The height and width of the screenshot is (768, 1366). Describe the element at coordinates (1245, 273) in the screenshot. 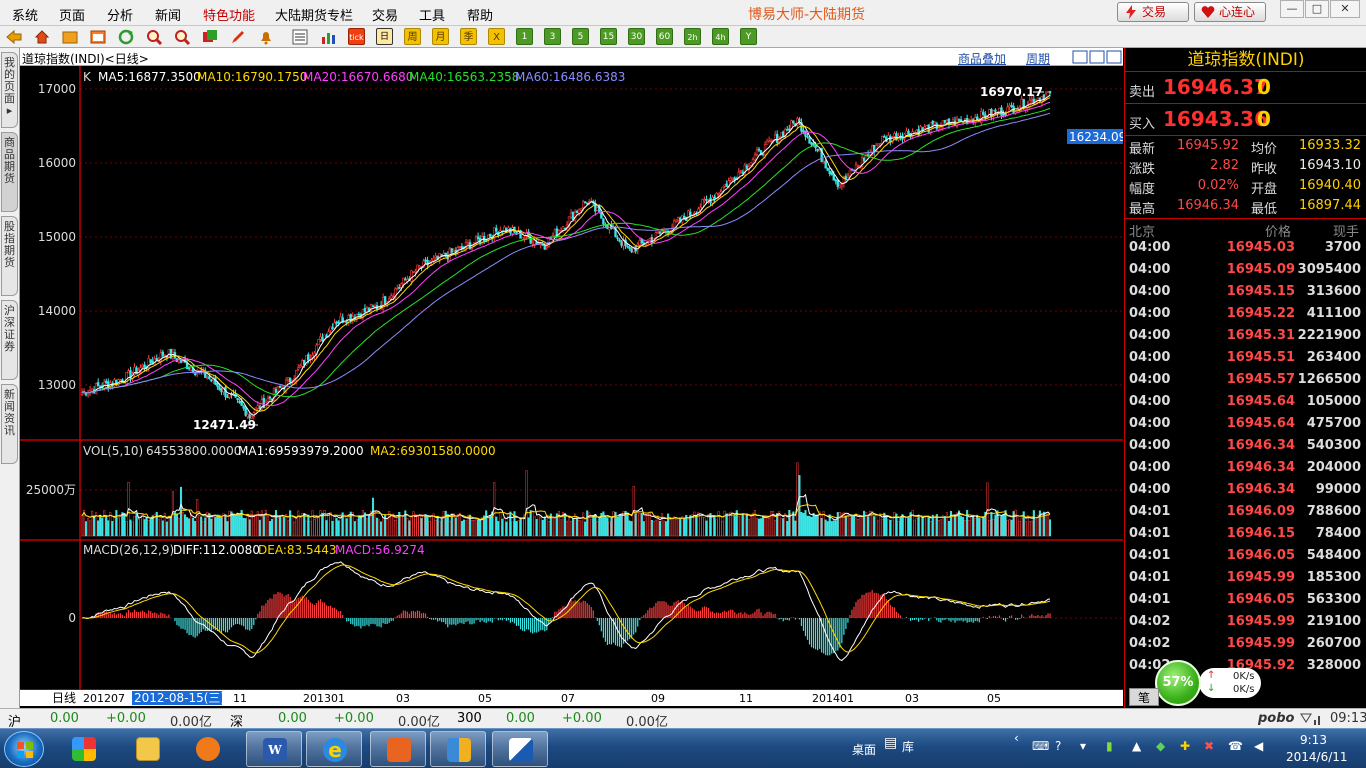

I see `tick-row: 04:00 16945.09 3095400` at that location.